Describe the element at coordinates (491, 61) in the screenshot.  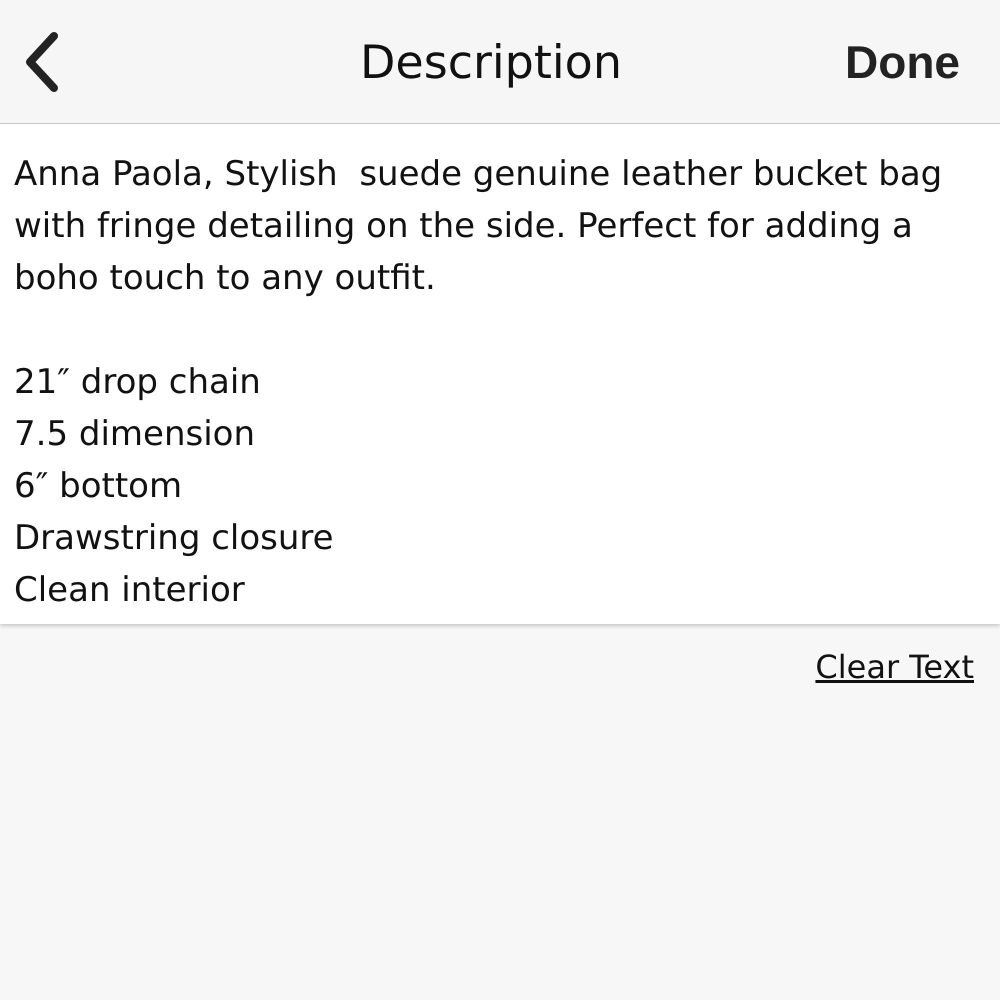
I see `screen-title: Description` at that location.